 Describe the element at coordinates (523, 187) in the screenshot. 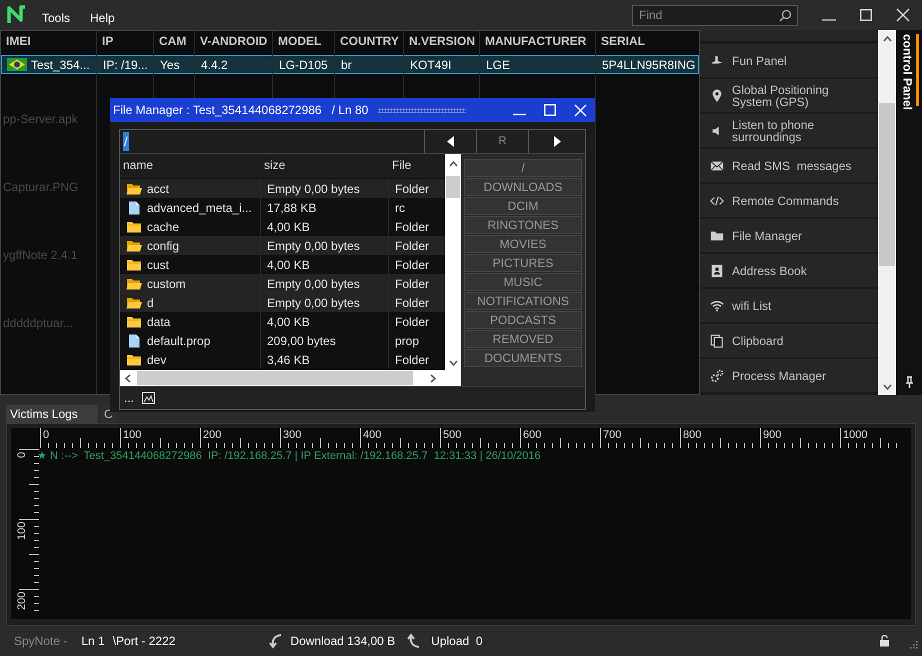

I see `shortcut-button: DOWNLOADS` at that location.